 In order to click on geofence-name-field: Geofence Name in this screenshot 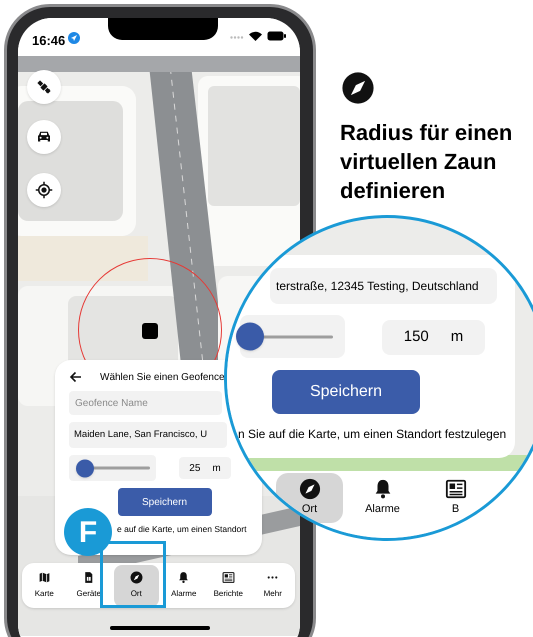, I will do `click(145, 403)`.